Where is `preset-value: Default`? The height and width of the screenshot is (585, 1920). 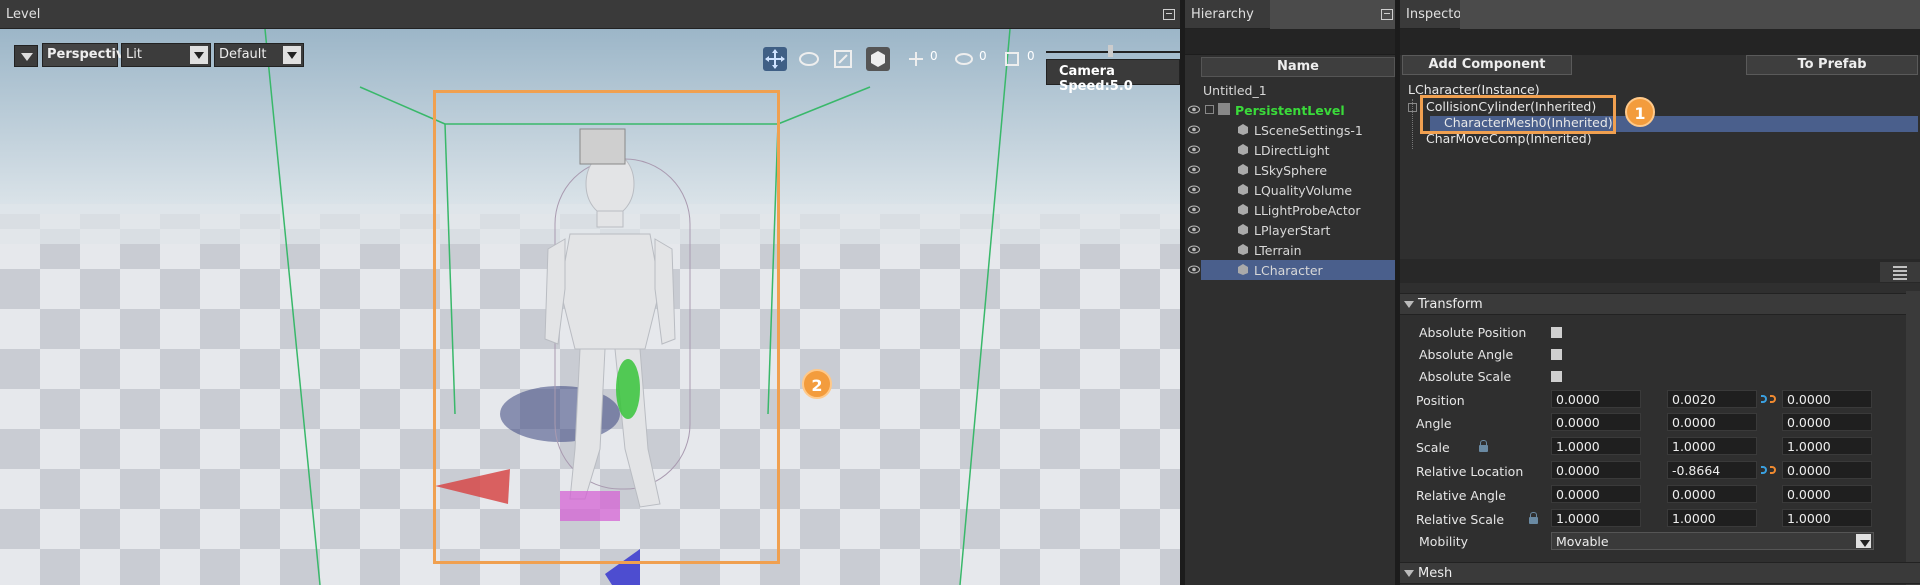 preset-value: Default is located at coordinates (243, 54).